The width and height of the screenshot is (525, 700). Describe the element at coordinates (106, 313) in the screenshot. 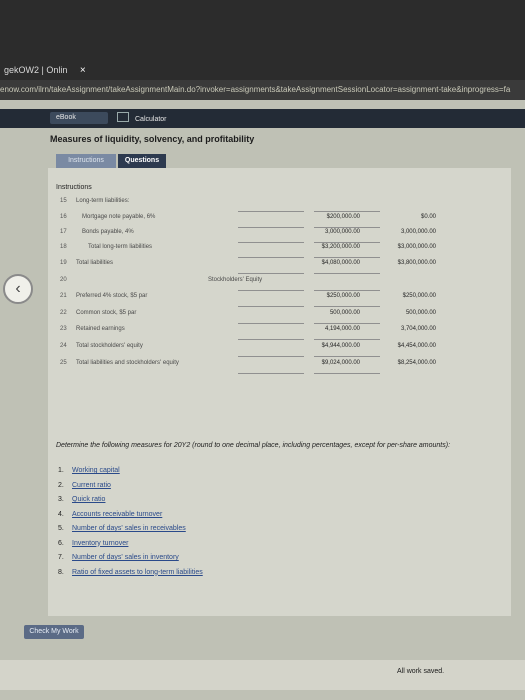

I see `row-label: Common stock, $5 par` at that location.